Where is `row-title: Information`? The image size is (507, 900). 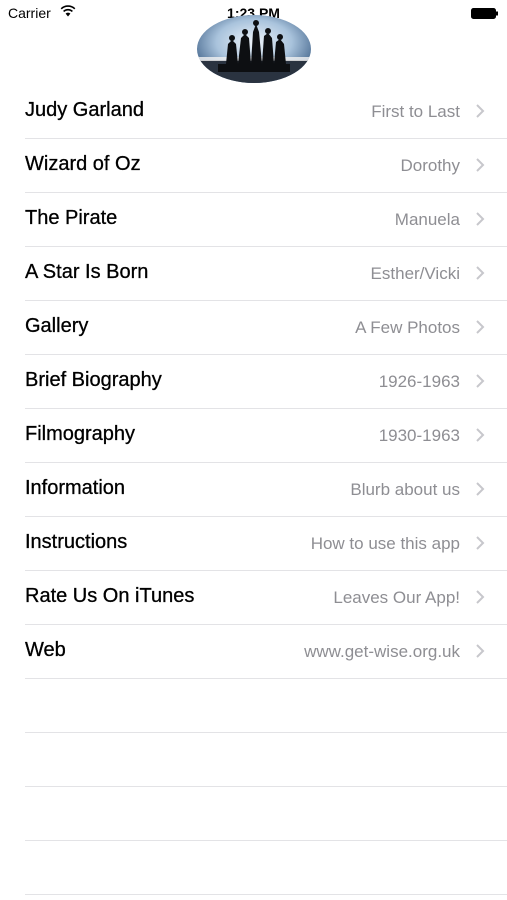 row-title: Information is located at coordinates (75, 488).